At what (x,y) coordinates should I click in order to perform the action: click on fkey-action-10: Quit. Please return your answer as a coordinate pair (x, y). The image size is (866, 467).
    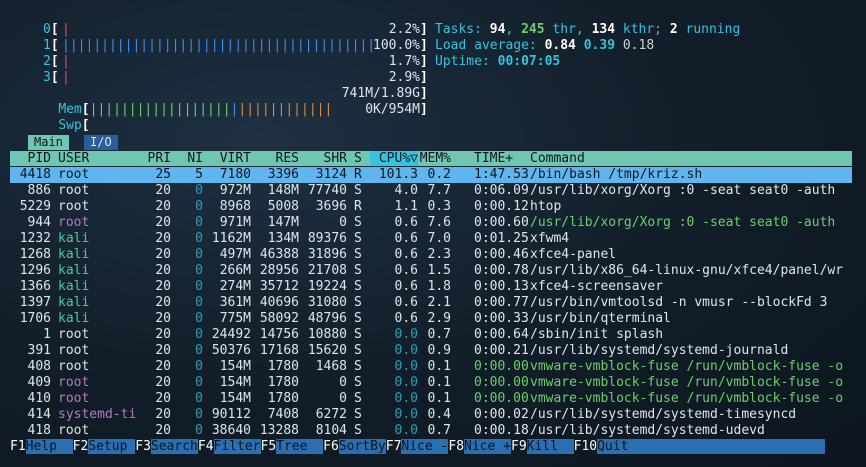
    Looking at the image, I should click on (711, 446).